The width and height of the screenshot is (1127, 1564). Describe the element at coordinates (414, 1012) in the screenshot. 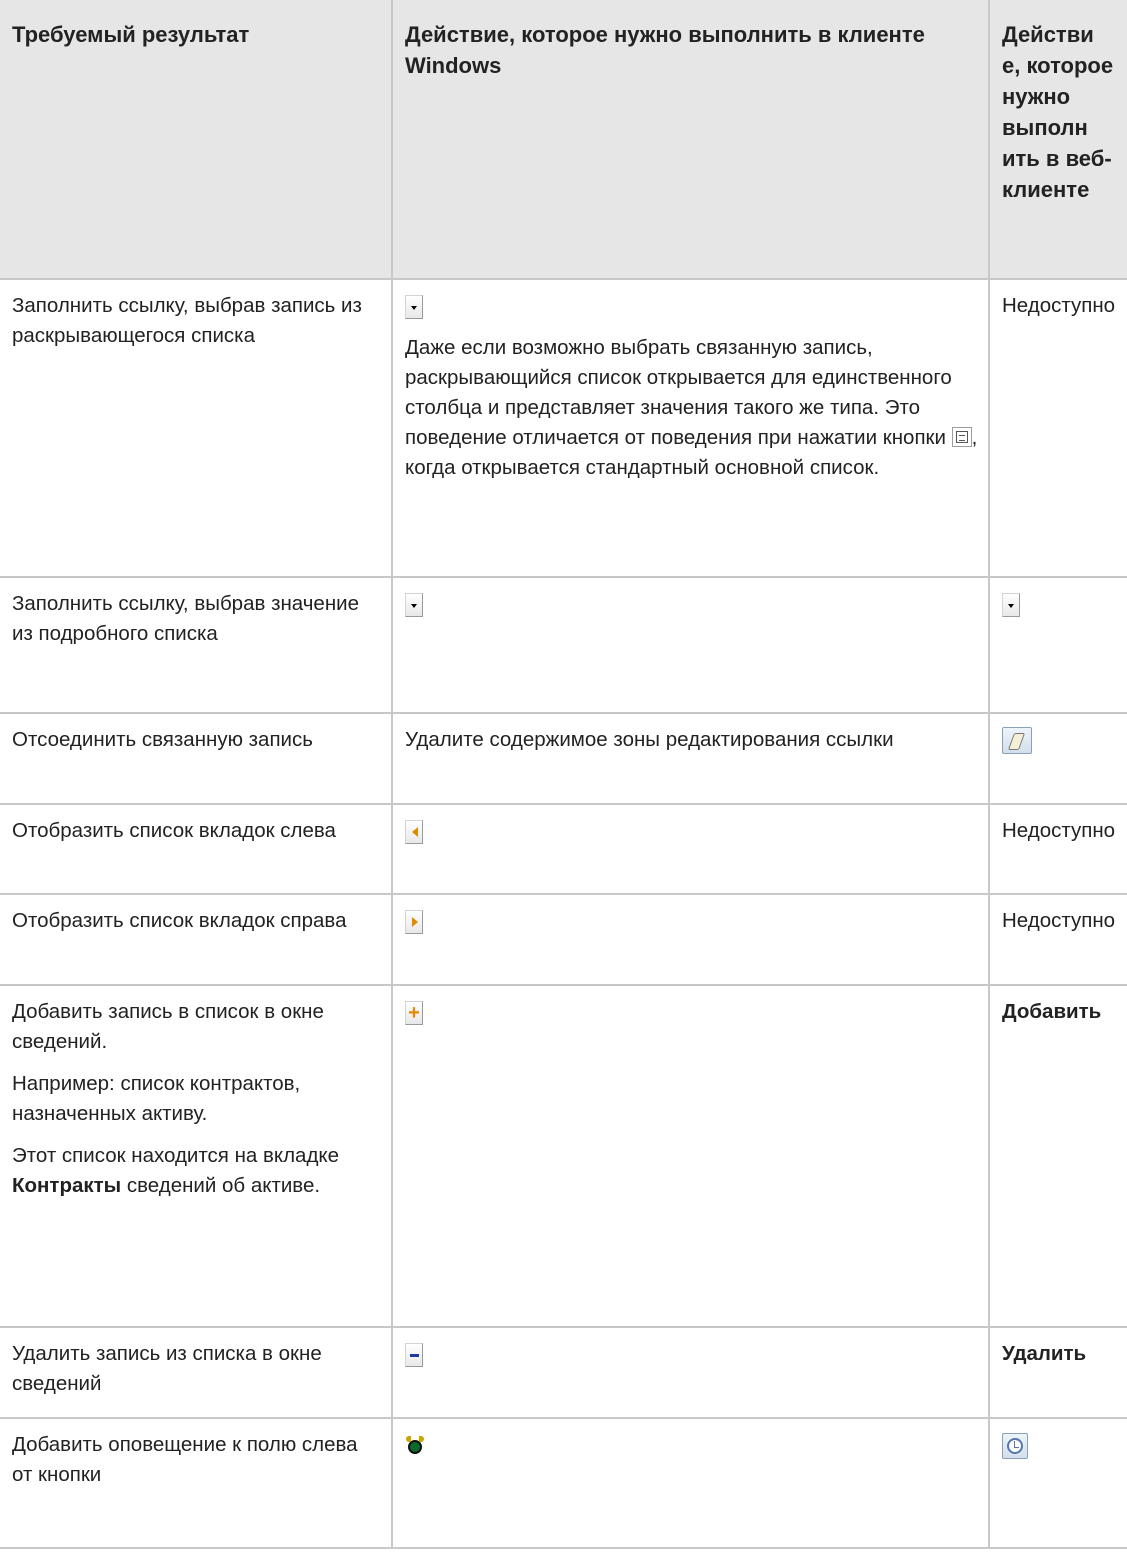

I see `plus-icon: +` at that location.